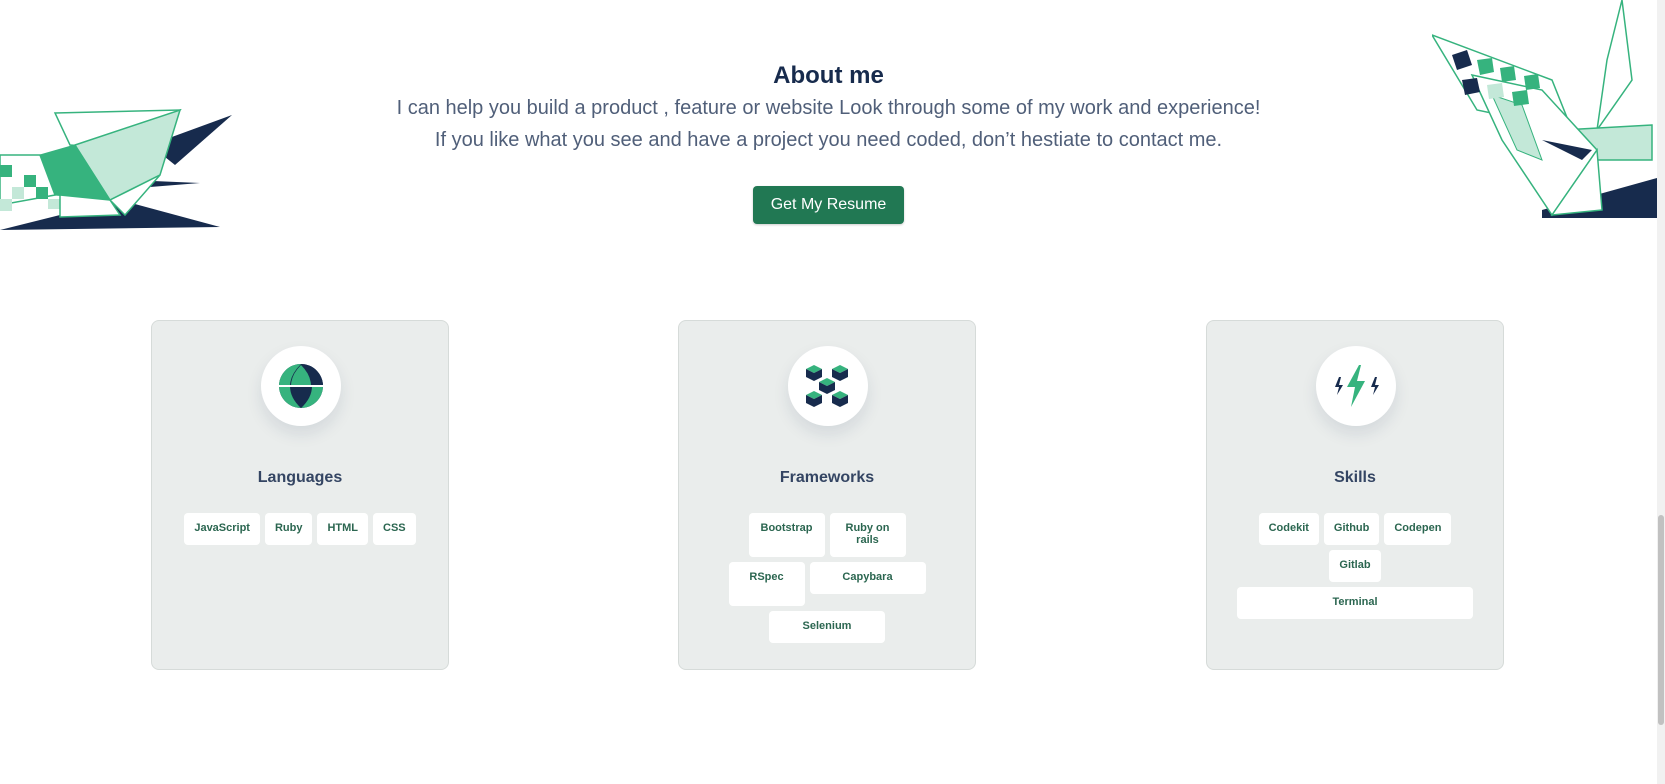 The image size is (1665, 784). Describe the element at coordinates (867, 578) in the screenshot. I see `tag: Capybara` at that location.